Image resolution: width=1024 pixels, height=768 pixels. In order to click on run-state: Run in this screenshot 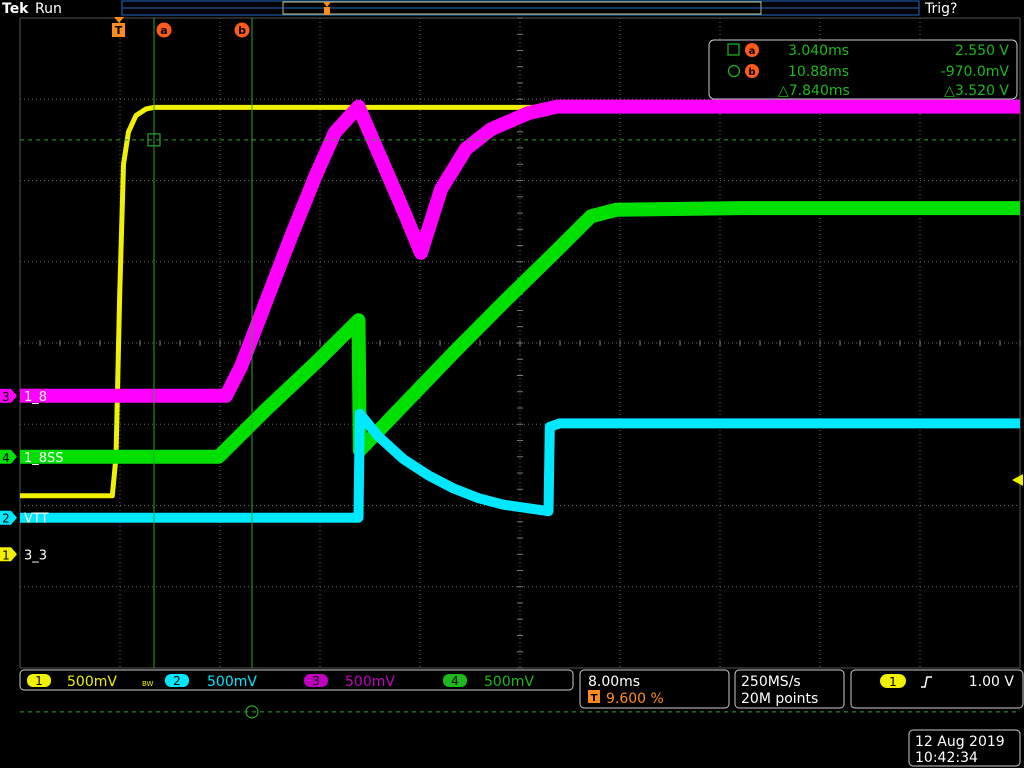, I will do `click(48, 9)`.